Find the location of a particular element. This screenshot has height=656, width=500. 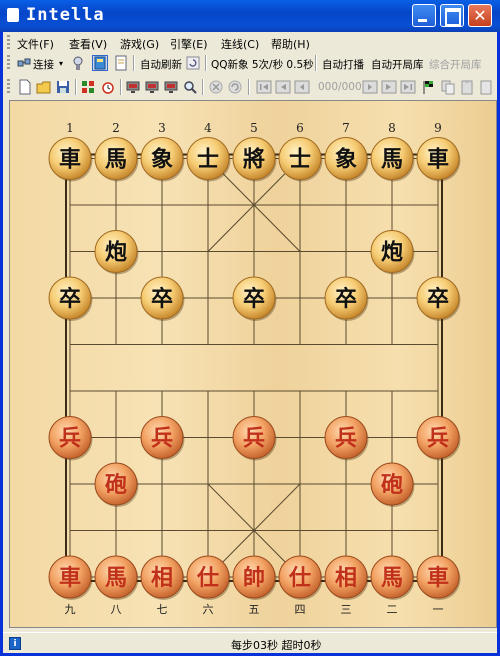

piece-label: 相 is located at coordinates (162, 578).